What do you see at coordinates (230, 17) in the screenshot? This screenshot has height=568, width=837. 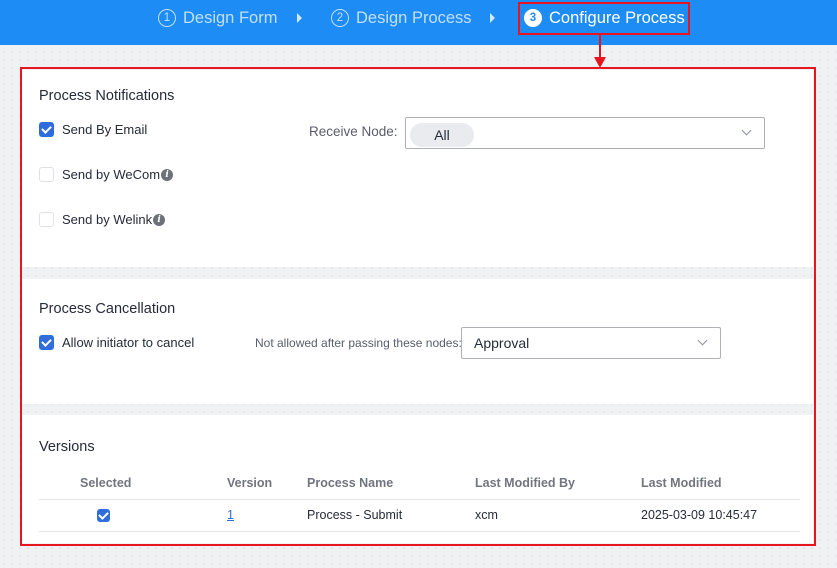 I see `step-label: Design Form` at bounding box center [230, 17].